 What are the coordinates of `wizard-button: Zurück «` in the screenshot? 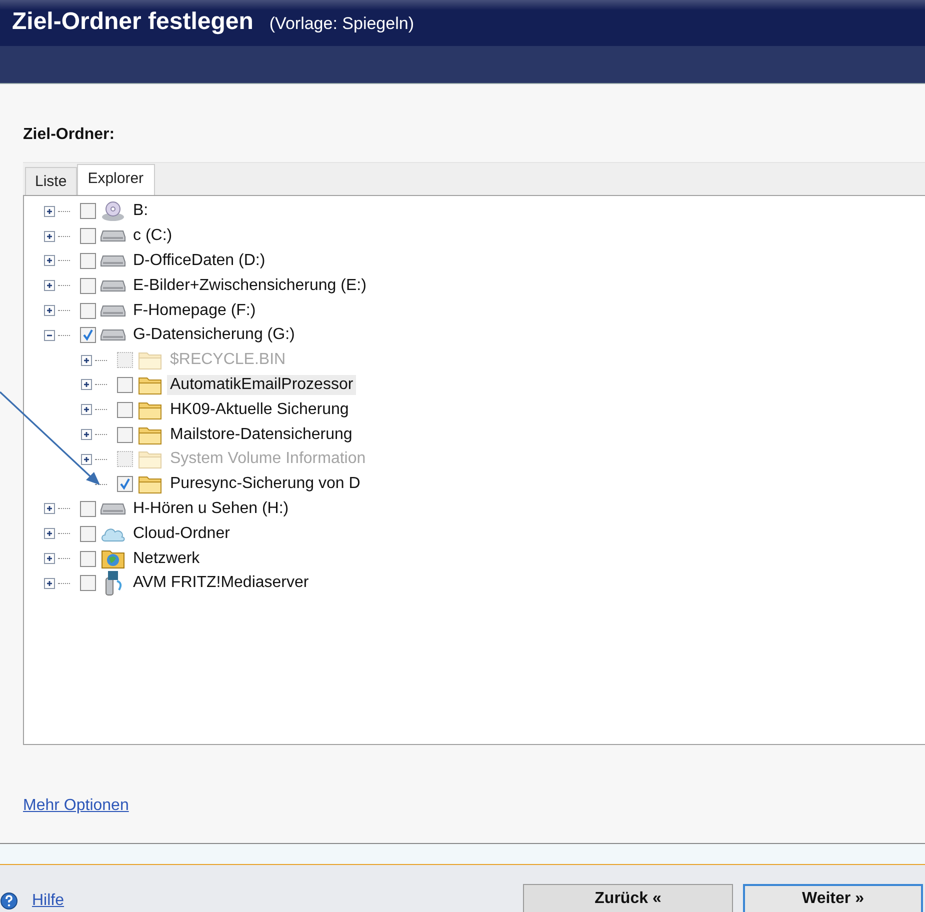 It's located at (628, 898).